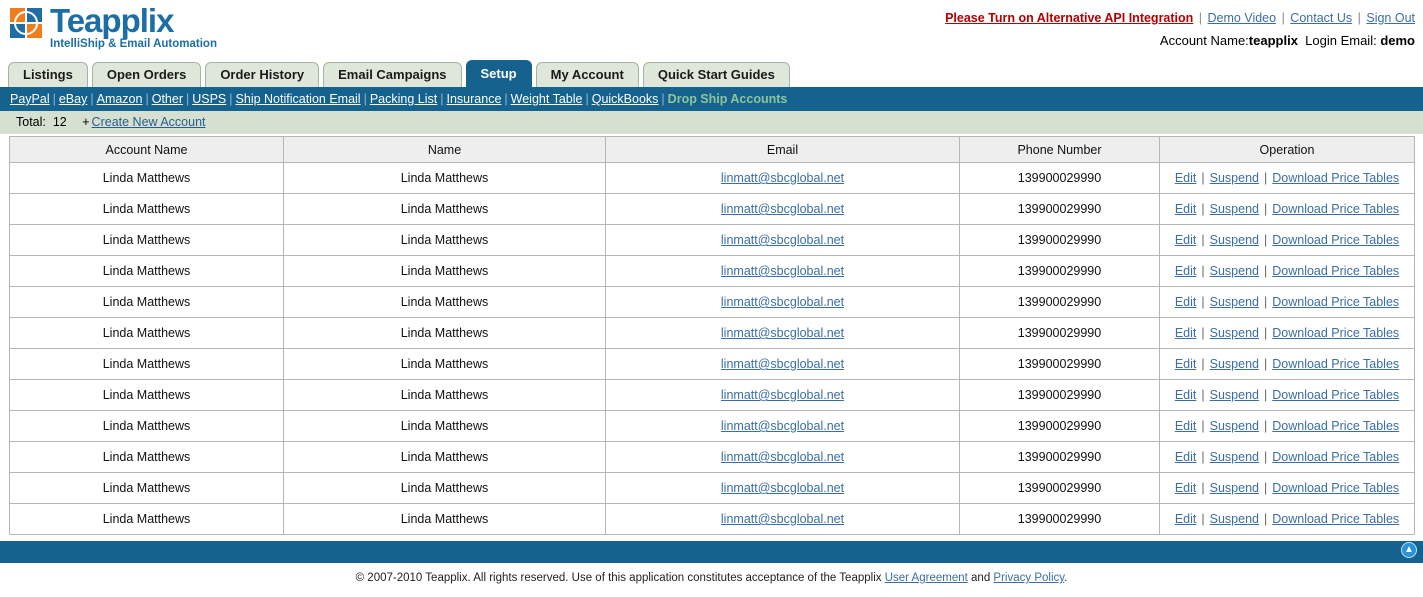 The height and width of the screenshot is (597, 1423). Describe the element at coordinates (112, 20) in the screenshot. I see `brand-name: Teapplix` at that location.